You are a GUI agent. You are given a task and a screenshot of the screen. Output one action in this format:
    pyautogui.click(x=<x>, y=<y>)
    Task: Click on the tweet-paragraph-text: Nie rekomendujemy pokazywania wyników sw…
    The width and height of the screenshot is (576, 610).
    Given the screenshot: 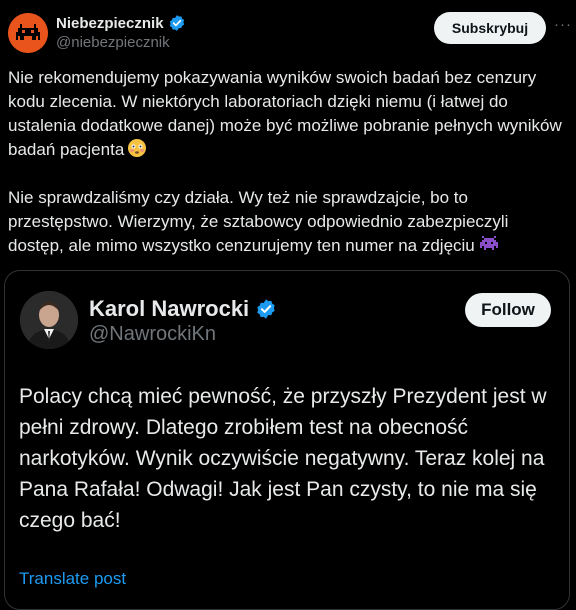 What is the action you would take?
    pyautogui.click(x=285, y=113)
    